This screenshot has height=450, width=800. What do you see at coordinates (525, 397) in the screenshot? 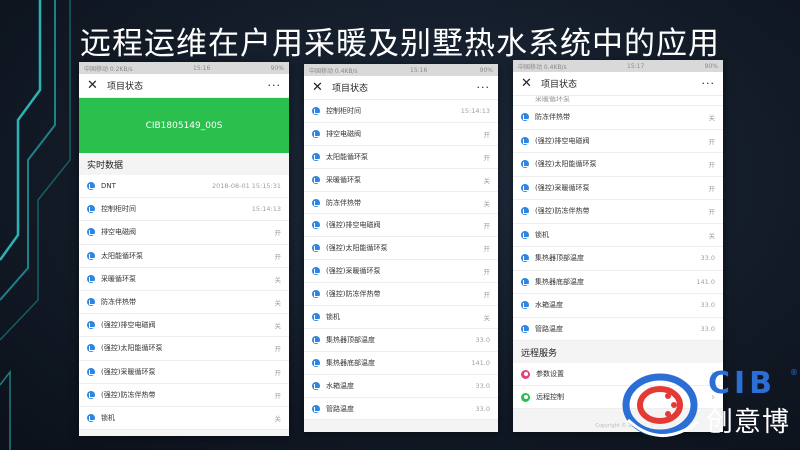
I see `remote-control-icon` at bounding box center [525, 397].